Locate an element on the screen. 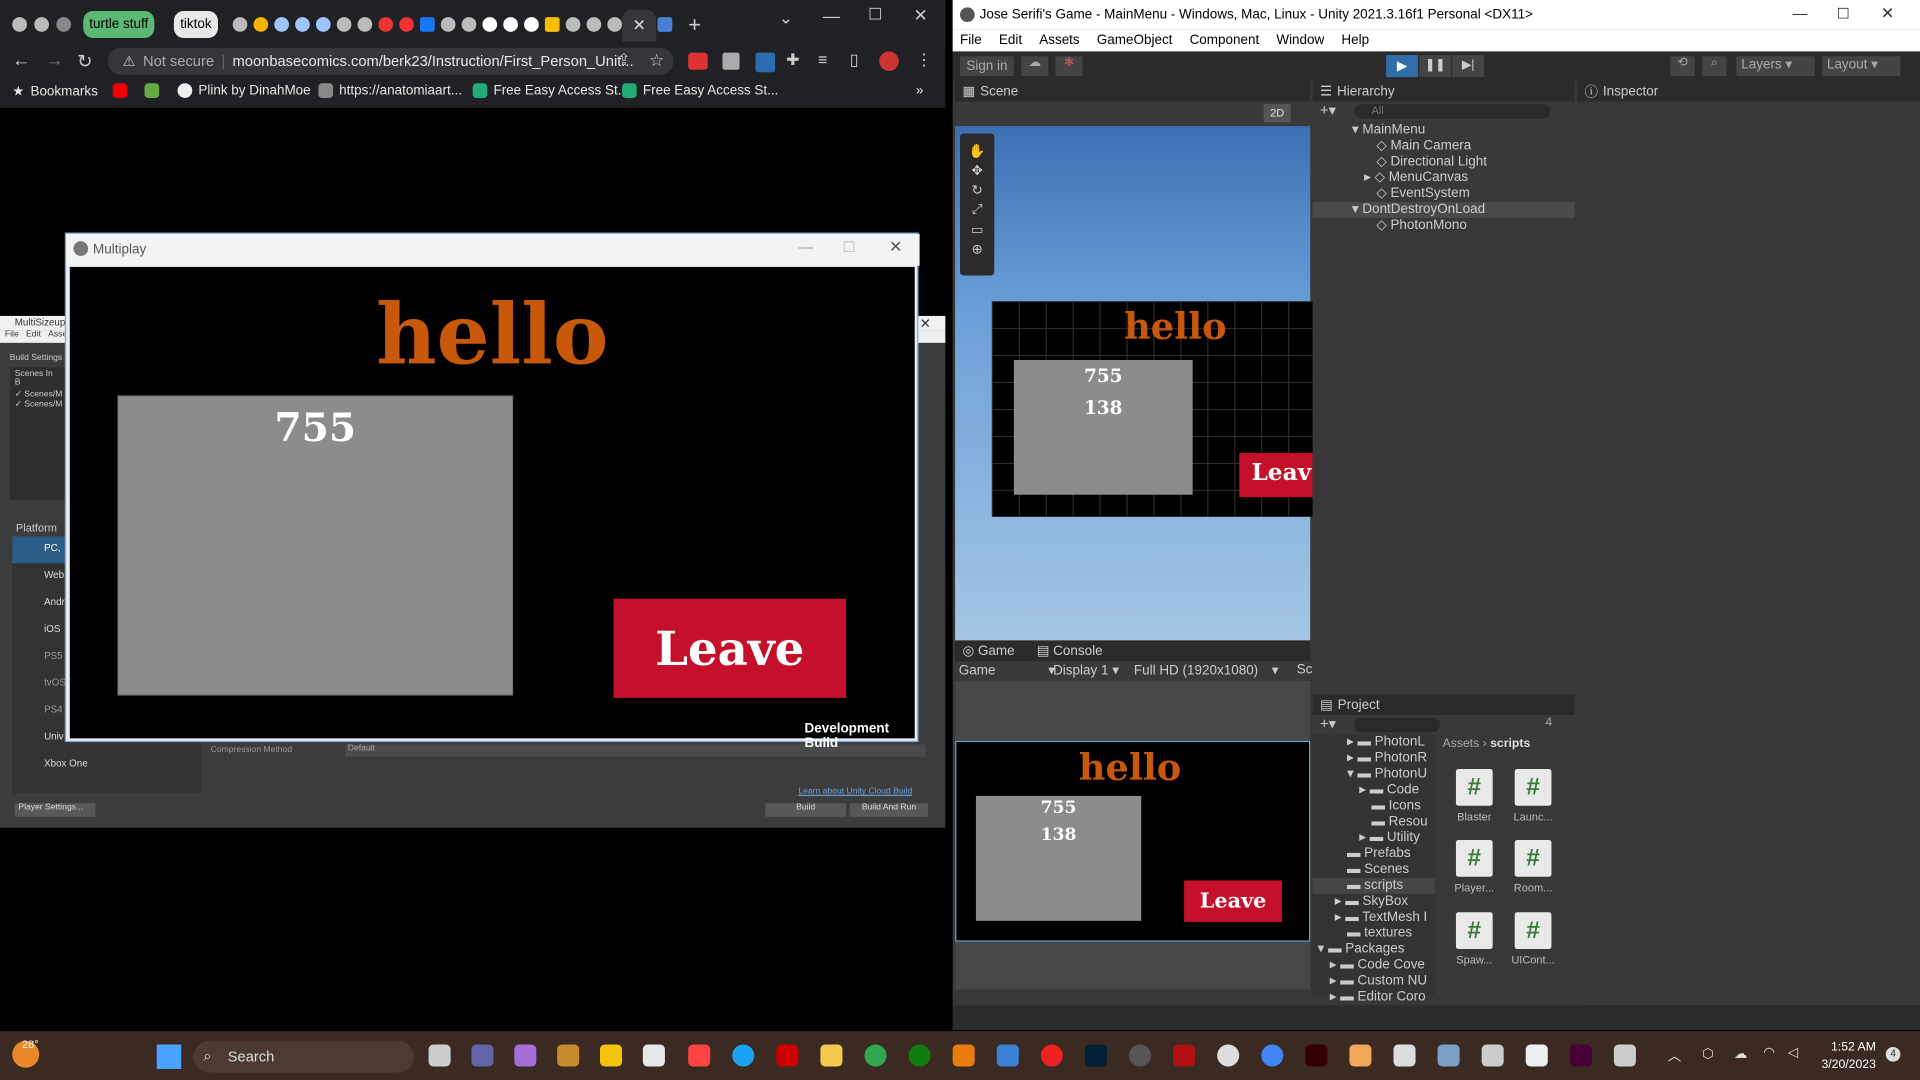 The image size is (1920, 1080). script-asset: # Blaster is located at coordinates (1474, 795).